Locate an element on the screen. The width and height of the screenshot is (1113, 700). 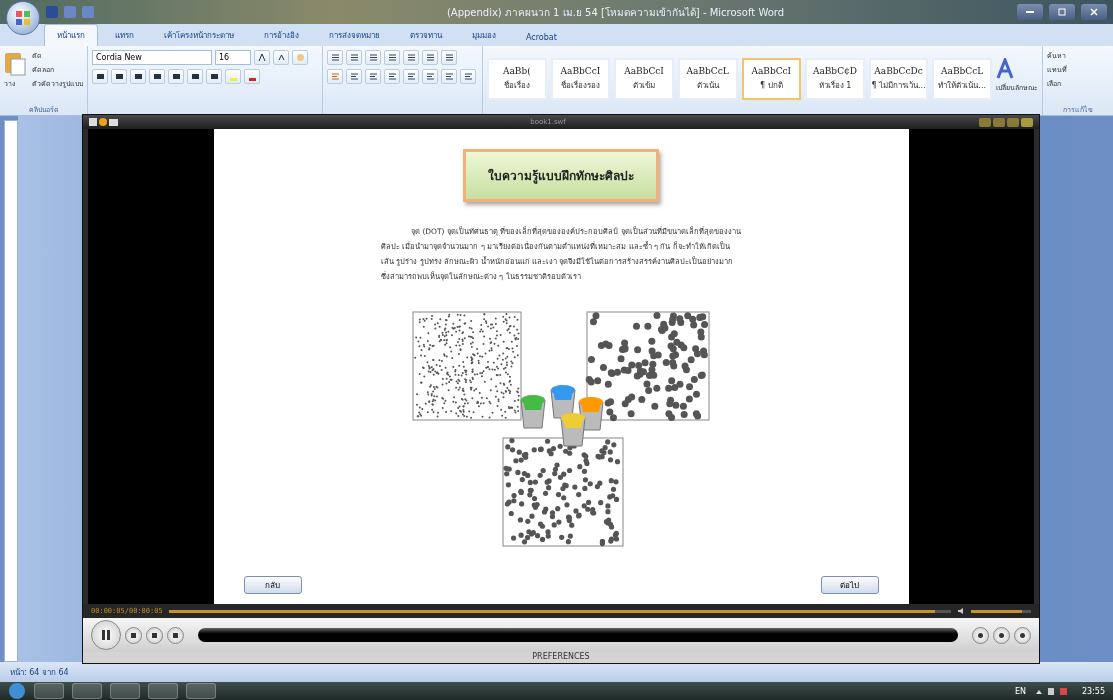
office-button is located at coordinates (23, 18).